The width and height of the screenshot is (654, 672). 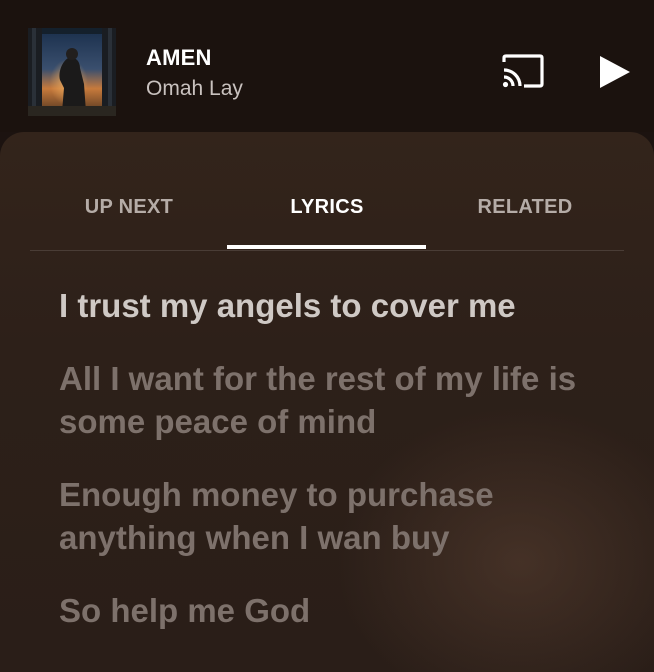 What do you see at coordinates (327, 207) in the screenshot?
I see `tab-lyrics: LYRICS` at bounding box center [327, 207].